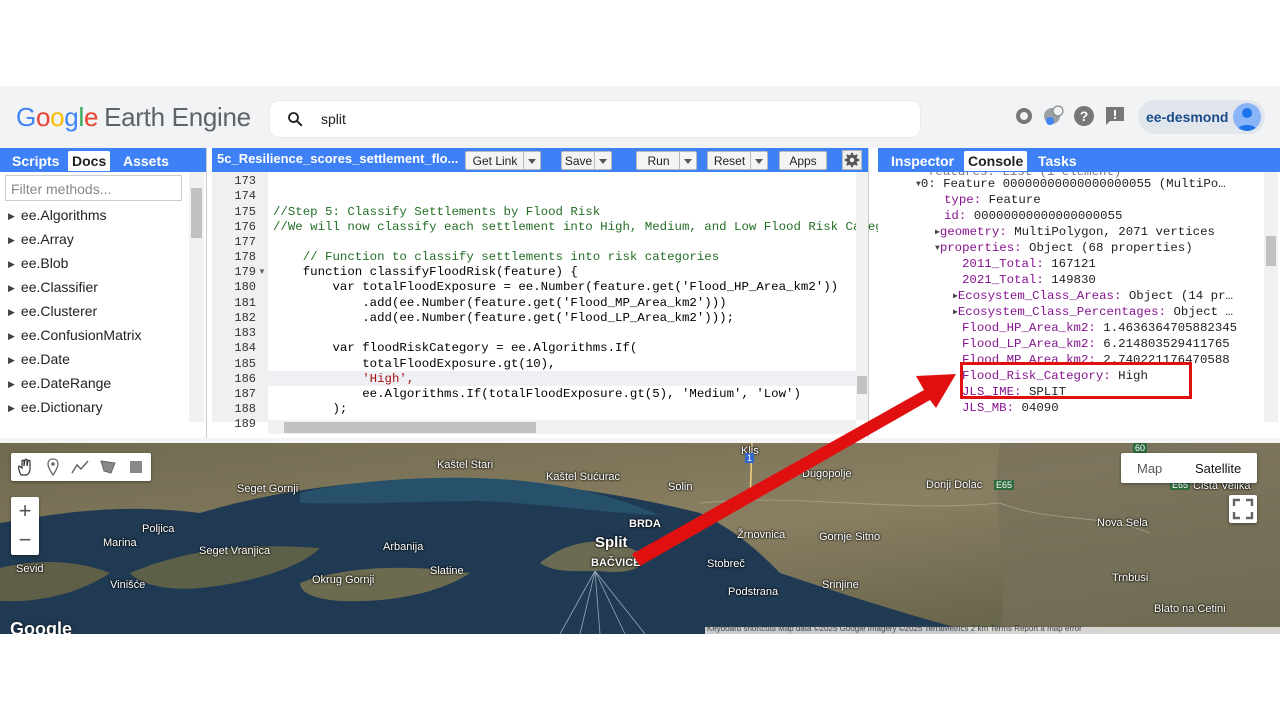 Image resolution: width=1280 pixels, height=720 pixels. What do you see at coordinates (57, 215) in the screenshot?
I see `doc-item: ▶ ee.Algorithms` at bounding box center [57, 215].